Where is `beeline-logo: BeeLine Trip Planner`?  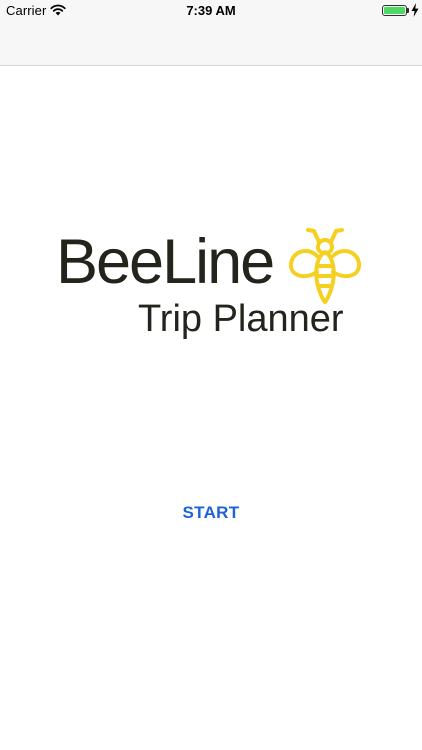 beeline-logo: BeeLine Trip Planner is located at coordinates (211, 284).